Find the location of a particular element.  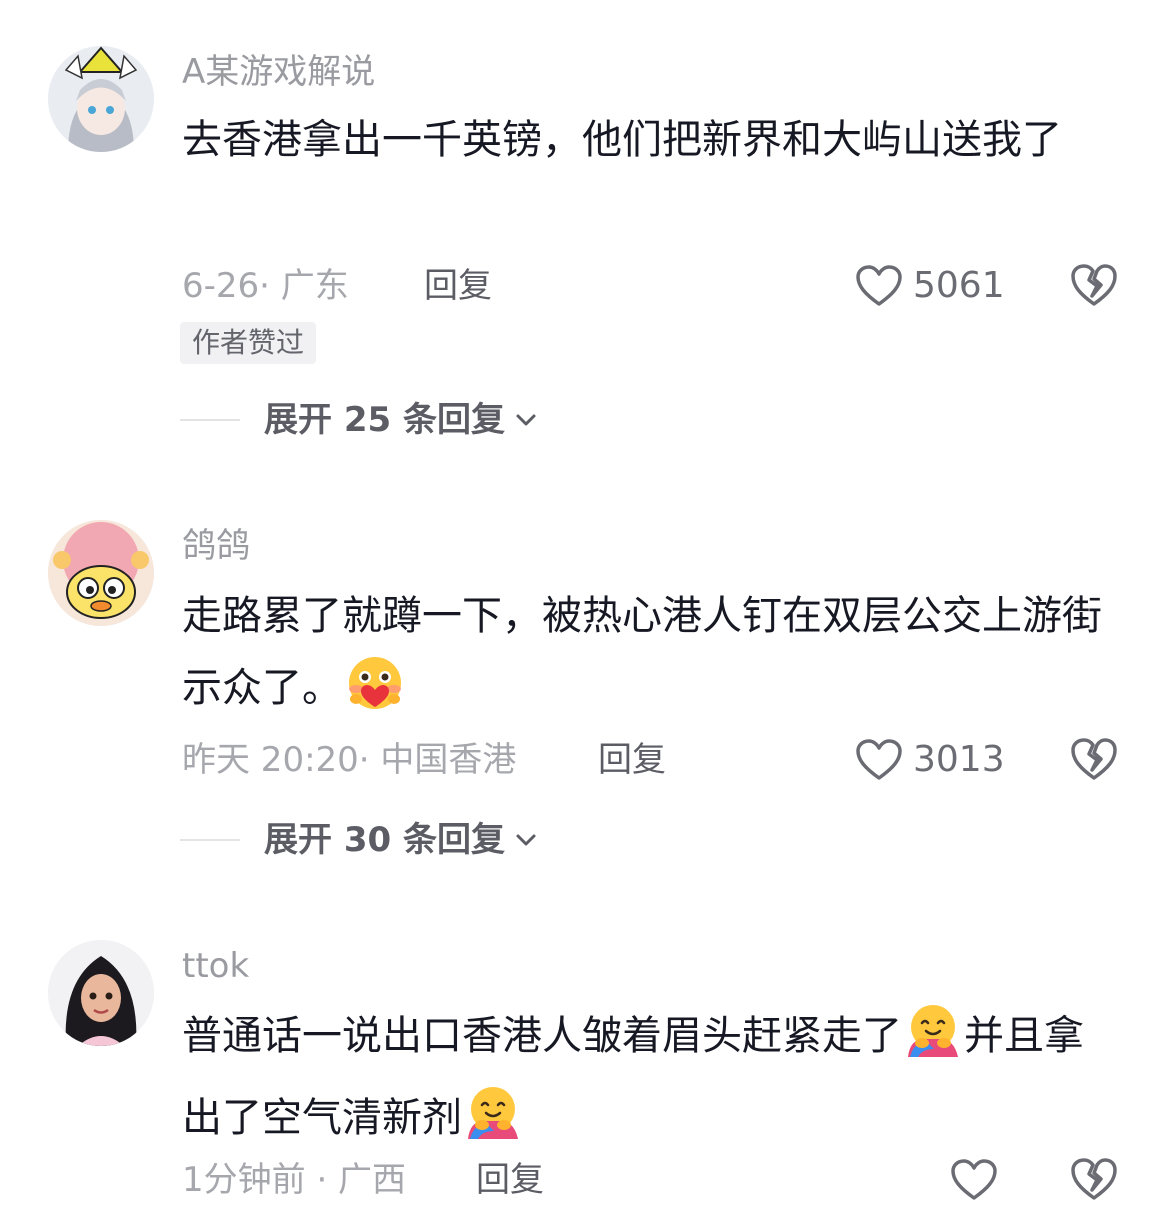

expand-replies-button: 展开 25 条回复 is located at coordinates (359, 420).